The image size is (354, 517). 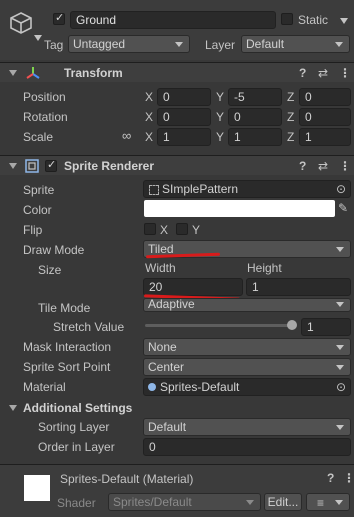 I want to click on size-label: Size, so click(x=50, y=270).